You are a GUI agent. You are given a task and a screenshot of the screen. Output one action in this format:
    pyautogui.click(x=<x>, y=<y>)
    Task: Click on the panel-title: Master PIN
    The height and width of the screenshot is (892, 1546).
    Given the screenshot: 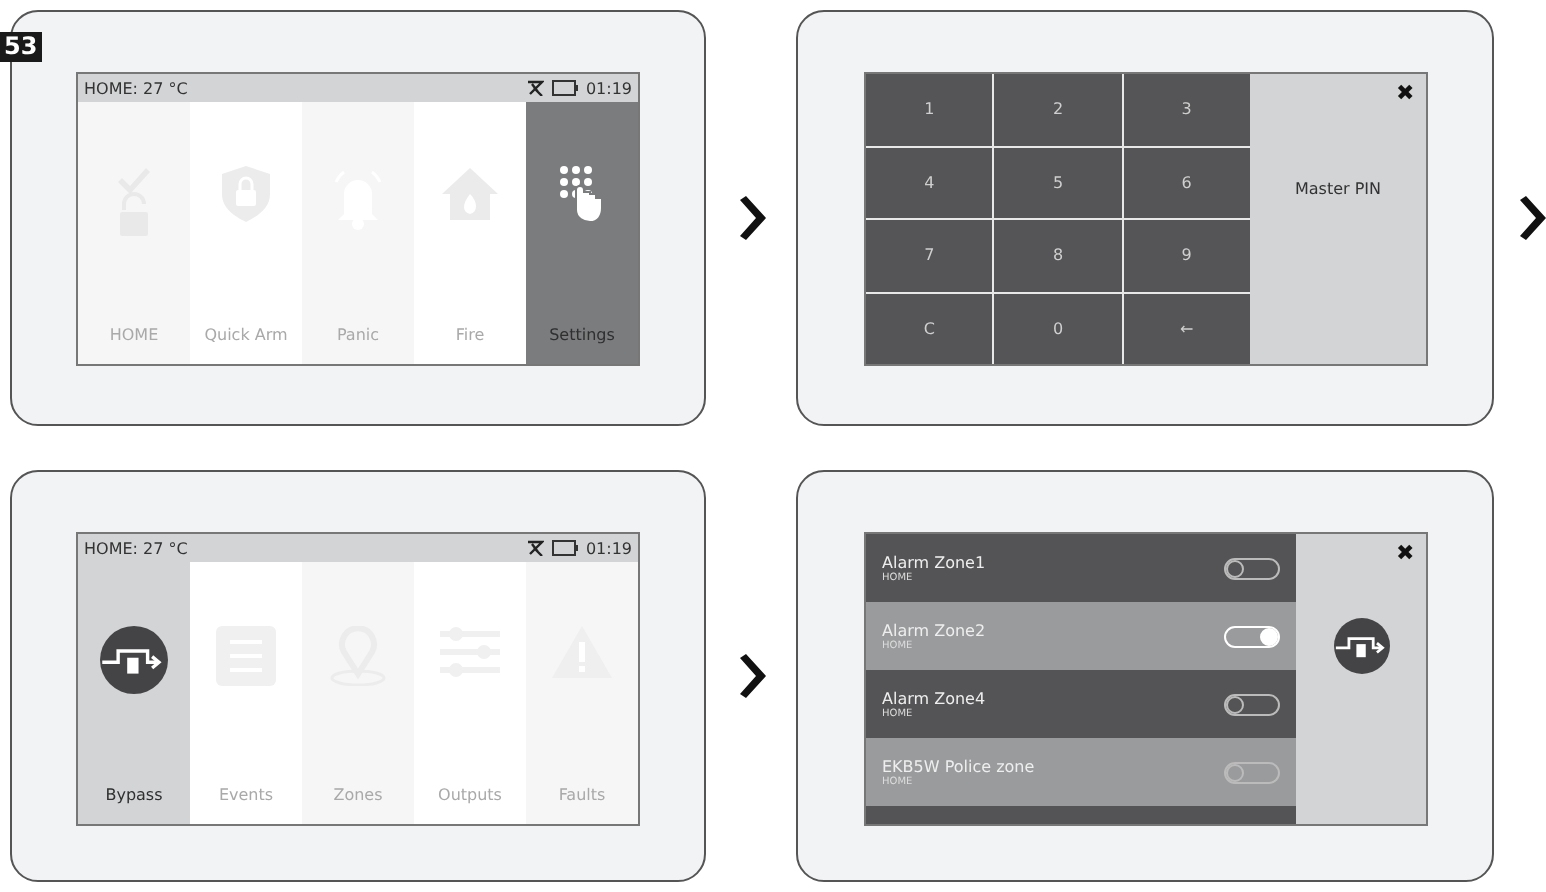 What is the action you would take?
    pyautogui.click(x=1338, y=189)
    